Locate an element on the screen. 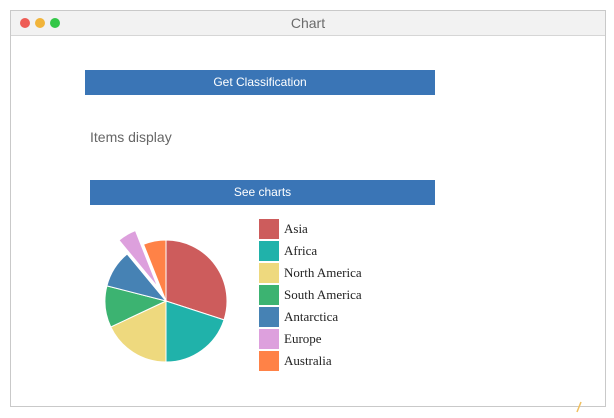 This screenshot has width=614, height=418. legend-label: Asia is located at coordinates (296, 228).